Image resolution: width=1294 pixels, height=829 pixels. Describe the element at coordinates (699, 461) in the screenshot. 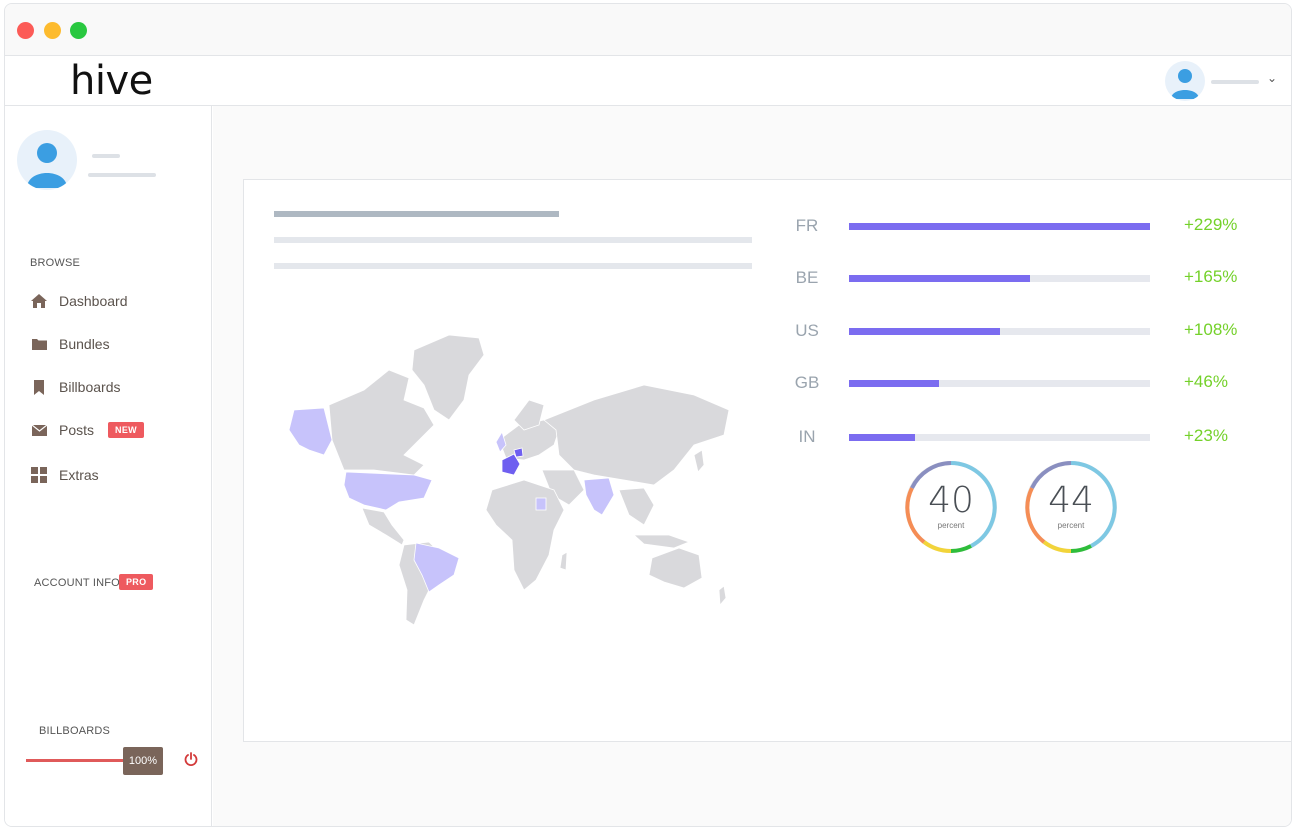

I see `map-region-japan` at that location.